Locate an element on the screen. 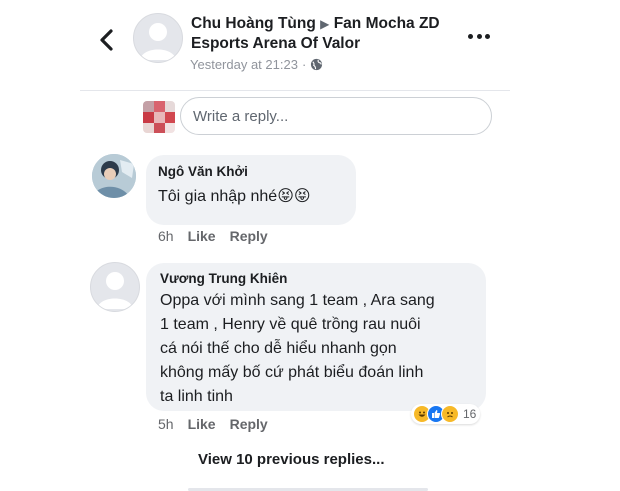 The height and width of the screenshot is (491, 620). comment-bubble: Ngô Văn Khởi Tôi gia nhập nhé😝😝 is located at coordinates (251, 190).